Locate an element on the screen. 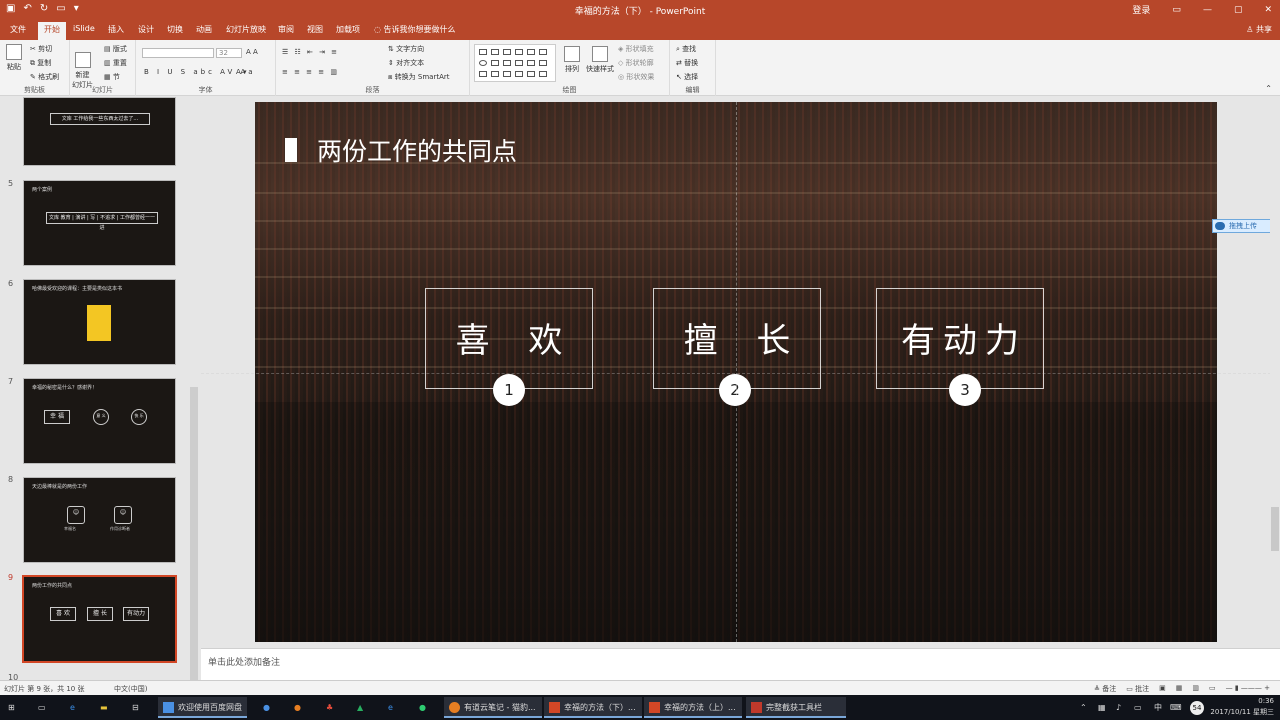  notification-badge: 54 is located at coordinates (1197, 708).